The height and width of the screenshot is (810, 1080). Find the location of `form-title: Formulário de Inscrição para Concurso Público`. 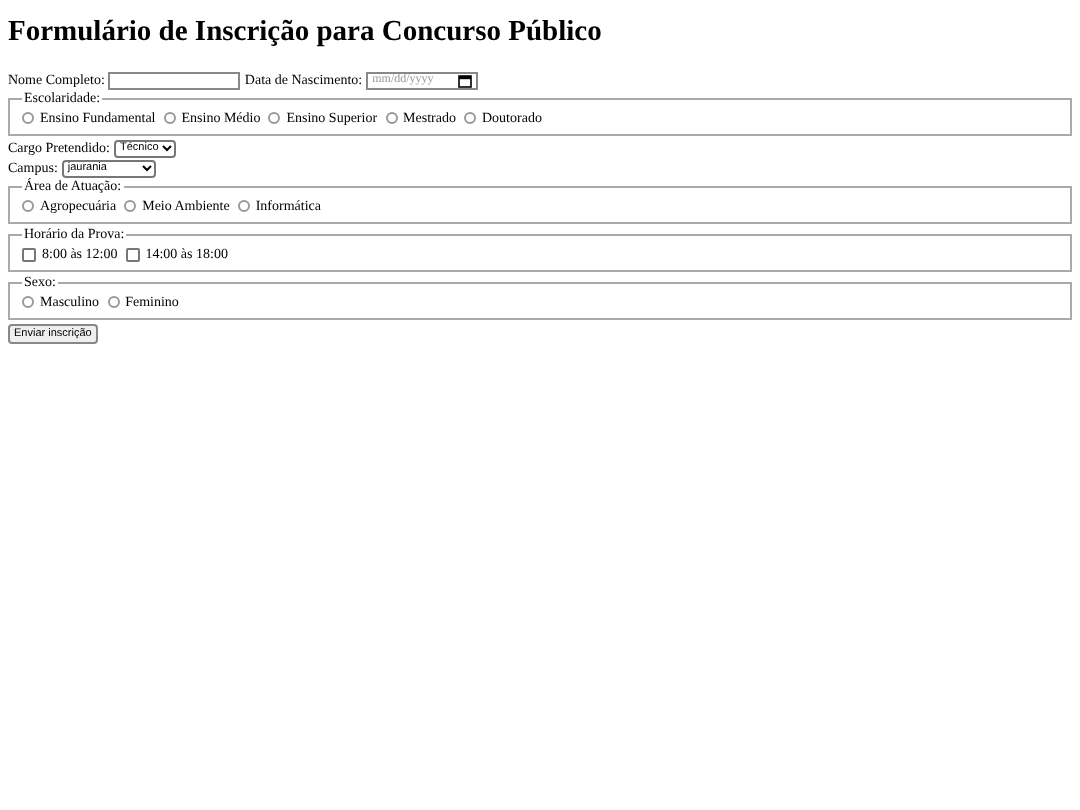

form-title: Formulário de Inscrição para Concurso Público is located at coordinates (306, 33).